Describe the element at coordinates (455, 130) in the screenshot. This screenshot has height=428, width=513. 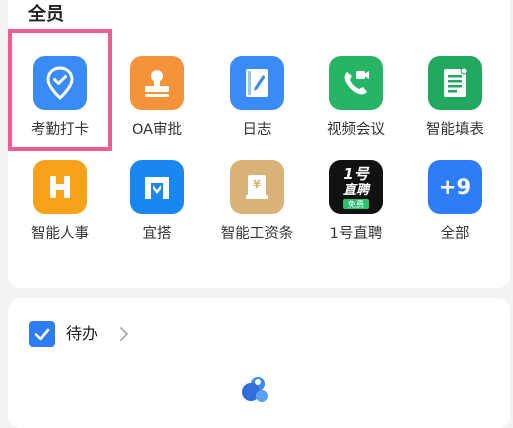
I see `app-label: 智能填表` at that location.